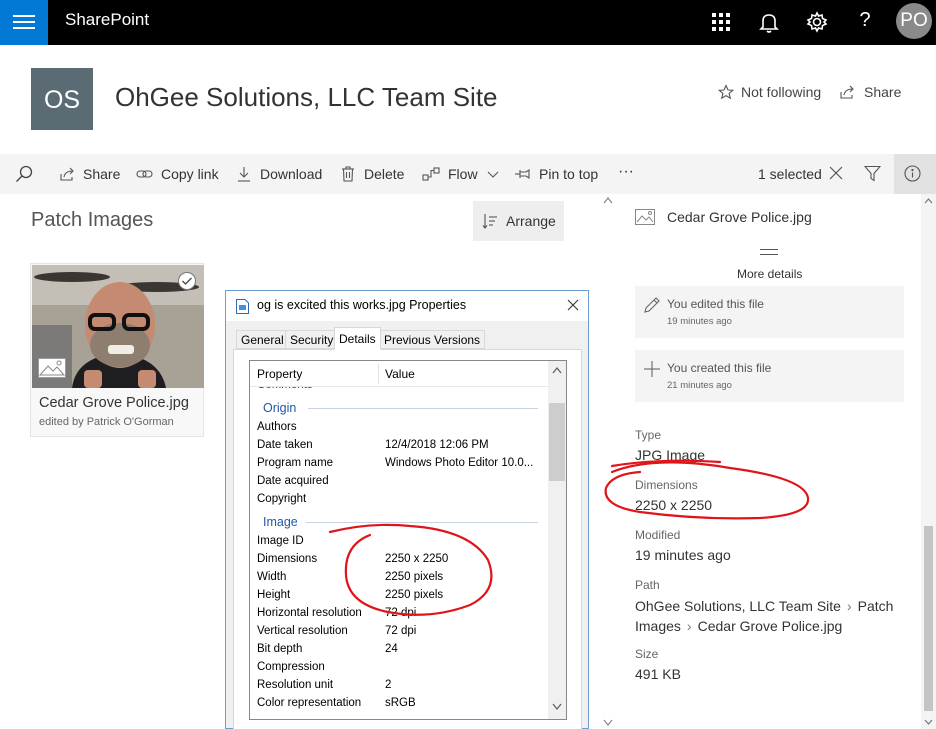 Image resolution: width=936 pixels, height=729 pixels. I want to click on file-tile-name: Cedar Grove Police.jpg, so click(114, 403).